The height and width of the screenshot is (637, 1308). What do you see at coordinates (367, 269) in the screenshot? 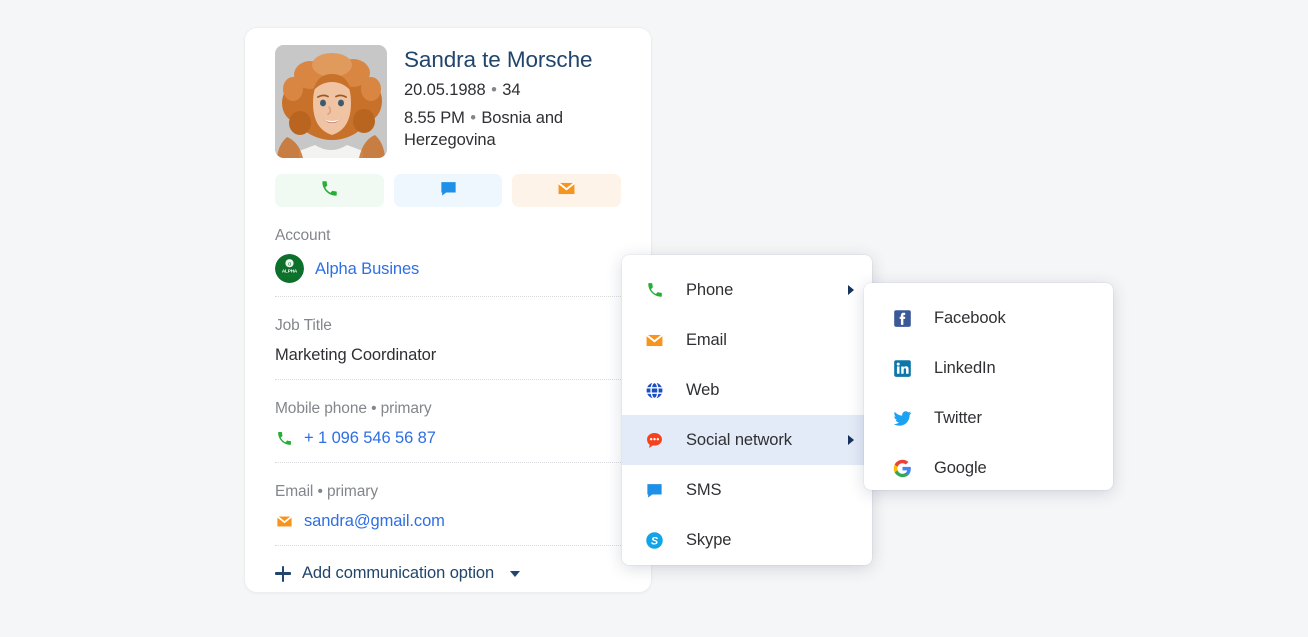
I see `account-link: Alpha Busines` at bounding box center [367, 269].